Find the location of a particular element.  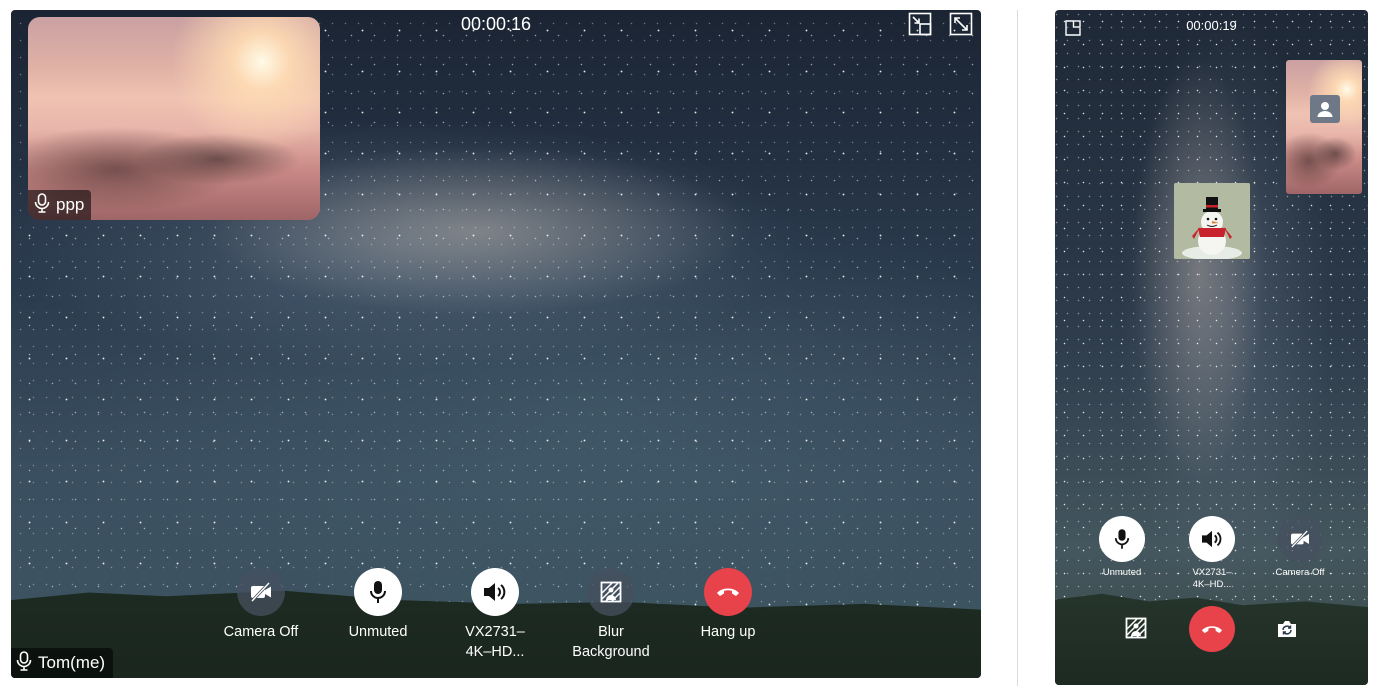

snowman-image is located at coordinates (1212, 221).